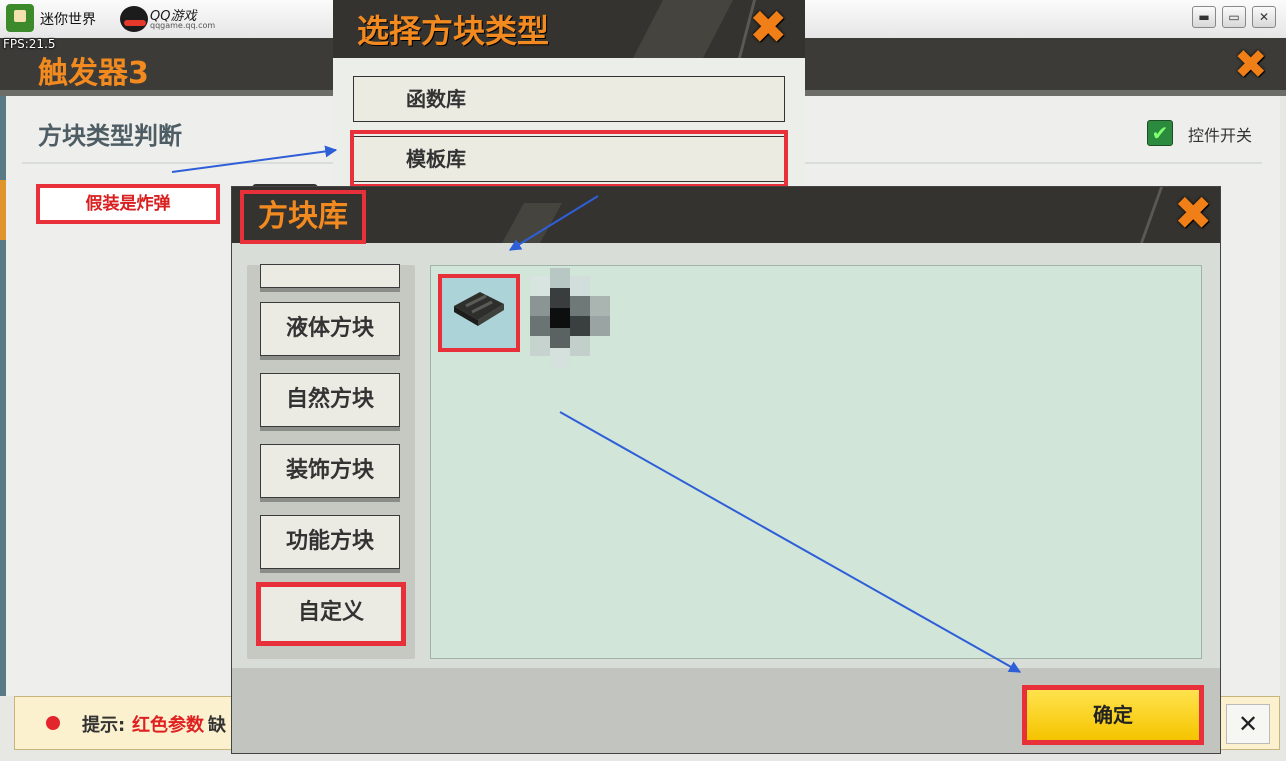 This screenshot has width=1286, height=761. What do you see at coordinates (790, 542) in the screenshot?
I see `arrow-to-confirm` at bounding box center [790, 542].